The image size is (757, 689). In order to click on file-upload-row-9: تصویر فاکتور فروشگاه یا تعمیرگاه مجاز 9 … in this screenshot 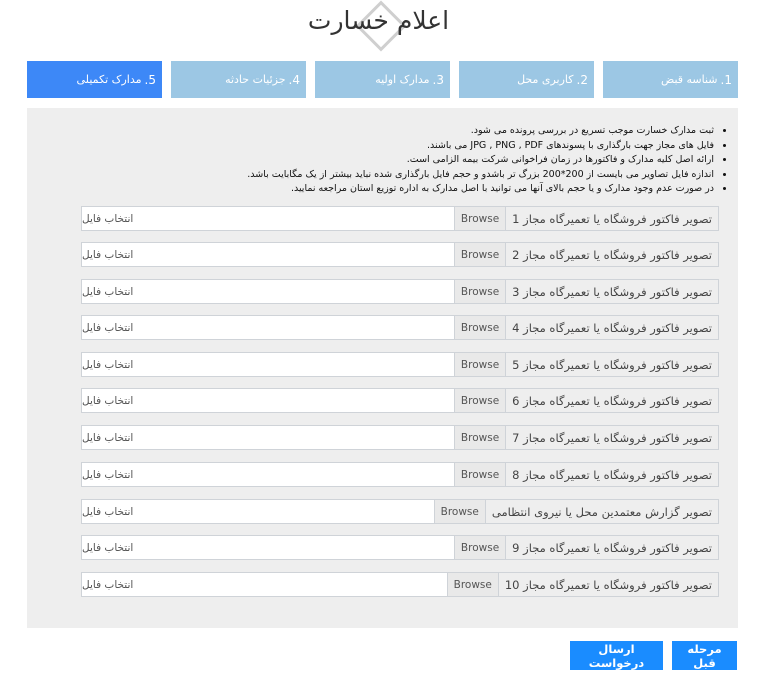, I will do `click(400, 547)`.